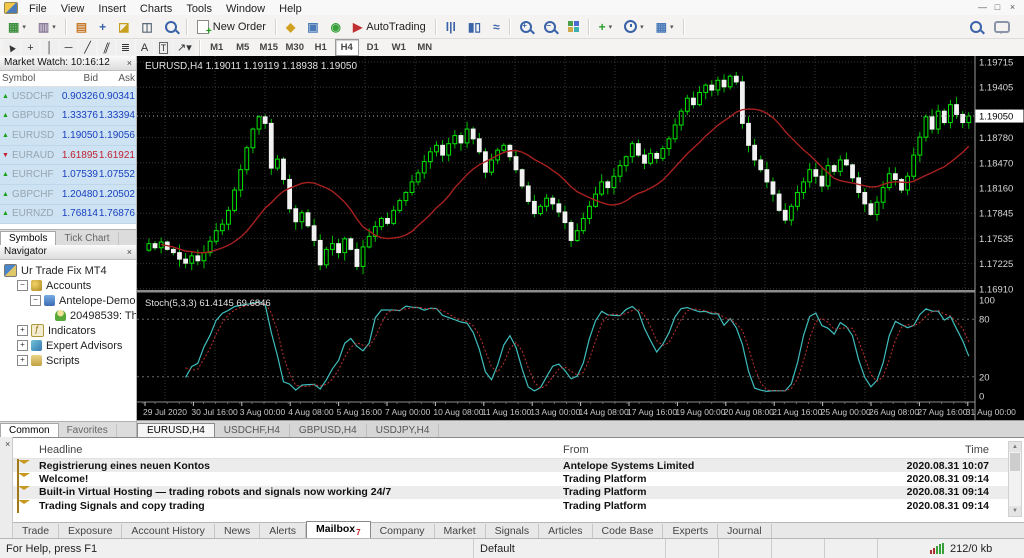  What do you see at coordinates (373, 47) in the screenshot?
I see `timeframe-d1: D1` at bounding box center [373, 47].